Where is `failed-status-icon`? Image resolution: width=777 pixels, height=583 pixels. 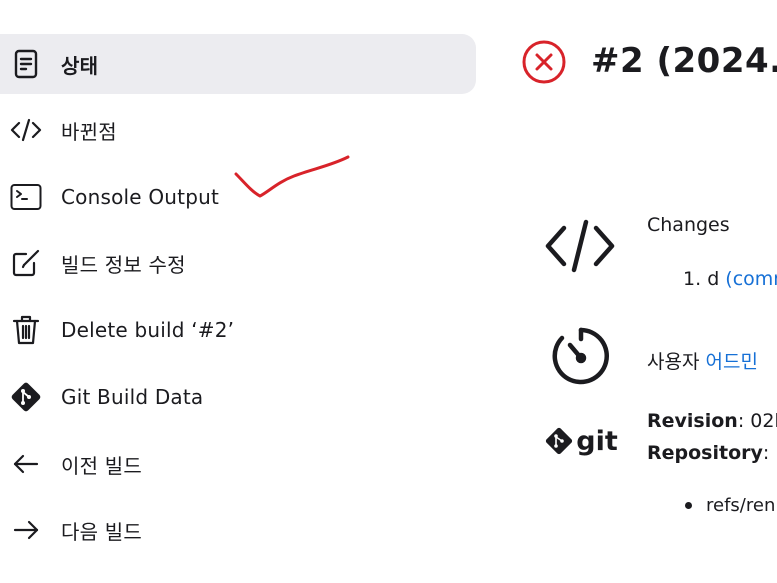
failed-status-icon is located at coordinates (544, 62).